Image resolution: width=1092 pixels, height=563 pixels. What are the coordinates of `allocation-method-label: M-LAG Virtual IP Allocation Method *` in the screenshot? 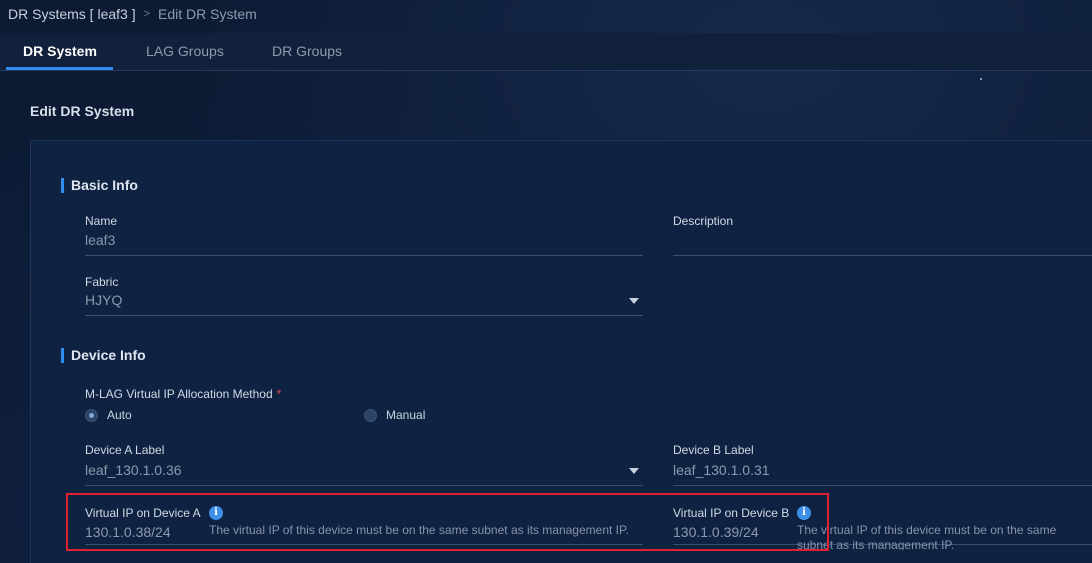 It's located at (183, 394).